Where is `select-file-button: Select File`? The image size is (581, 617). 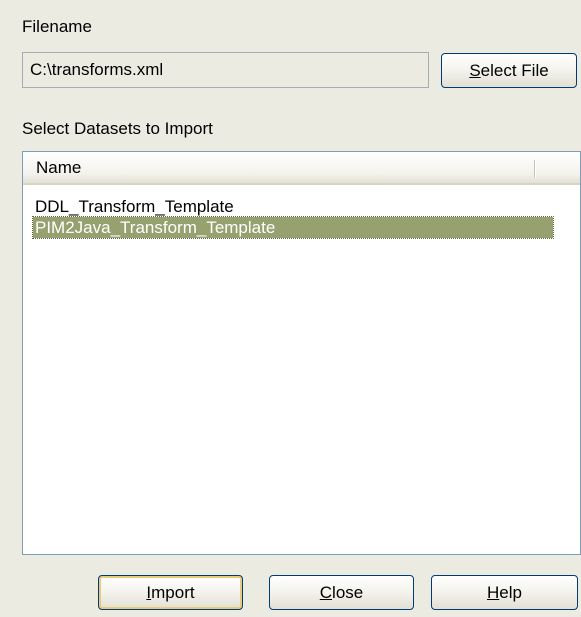 select-file-button: Select File is located at coordinates (509, 70).